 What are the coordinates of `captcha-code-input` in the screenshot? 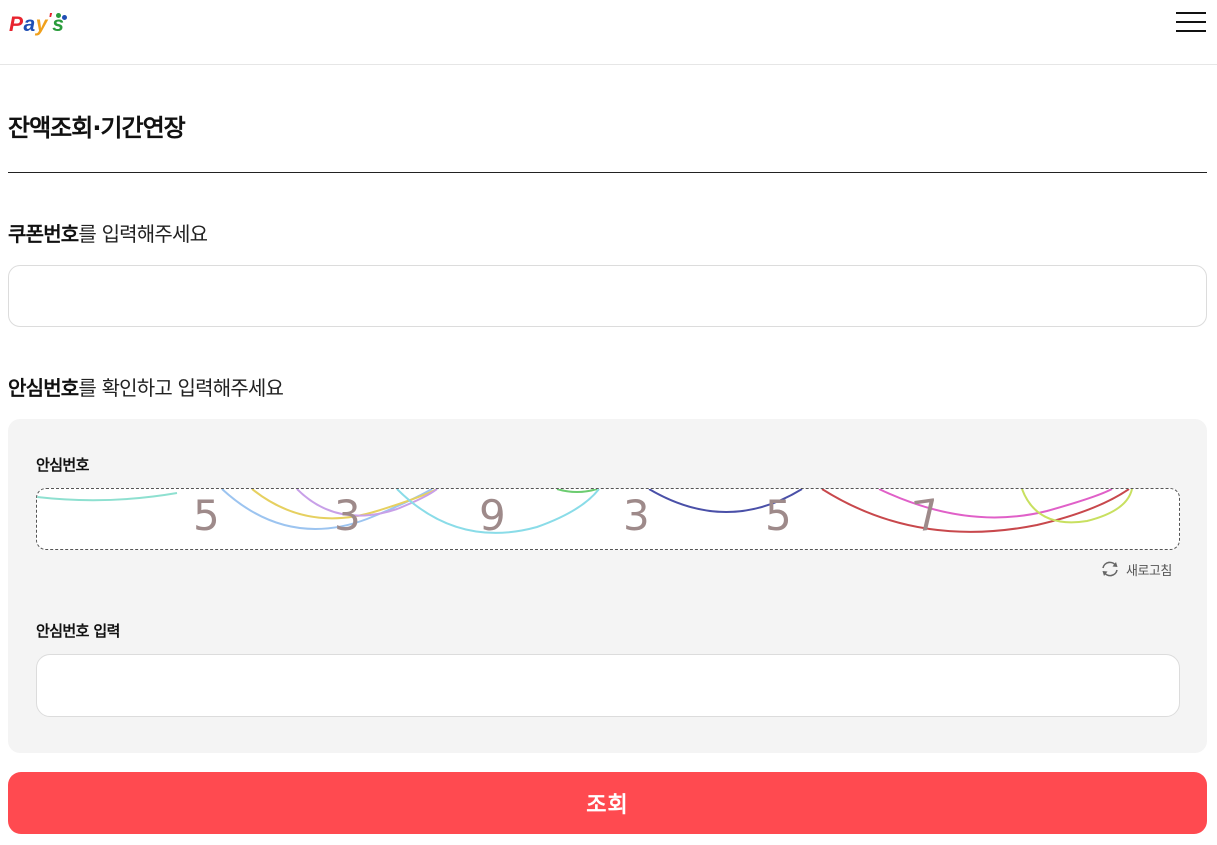 It's located at (608, 685).